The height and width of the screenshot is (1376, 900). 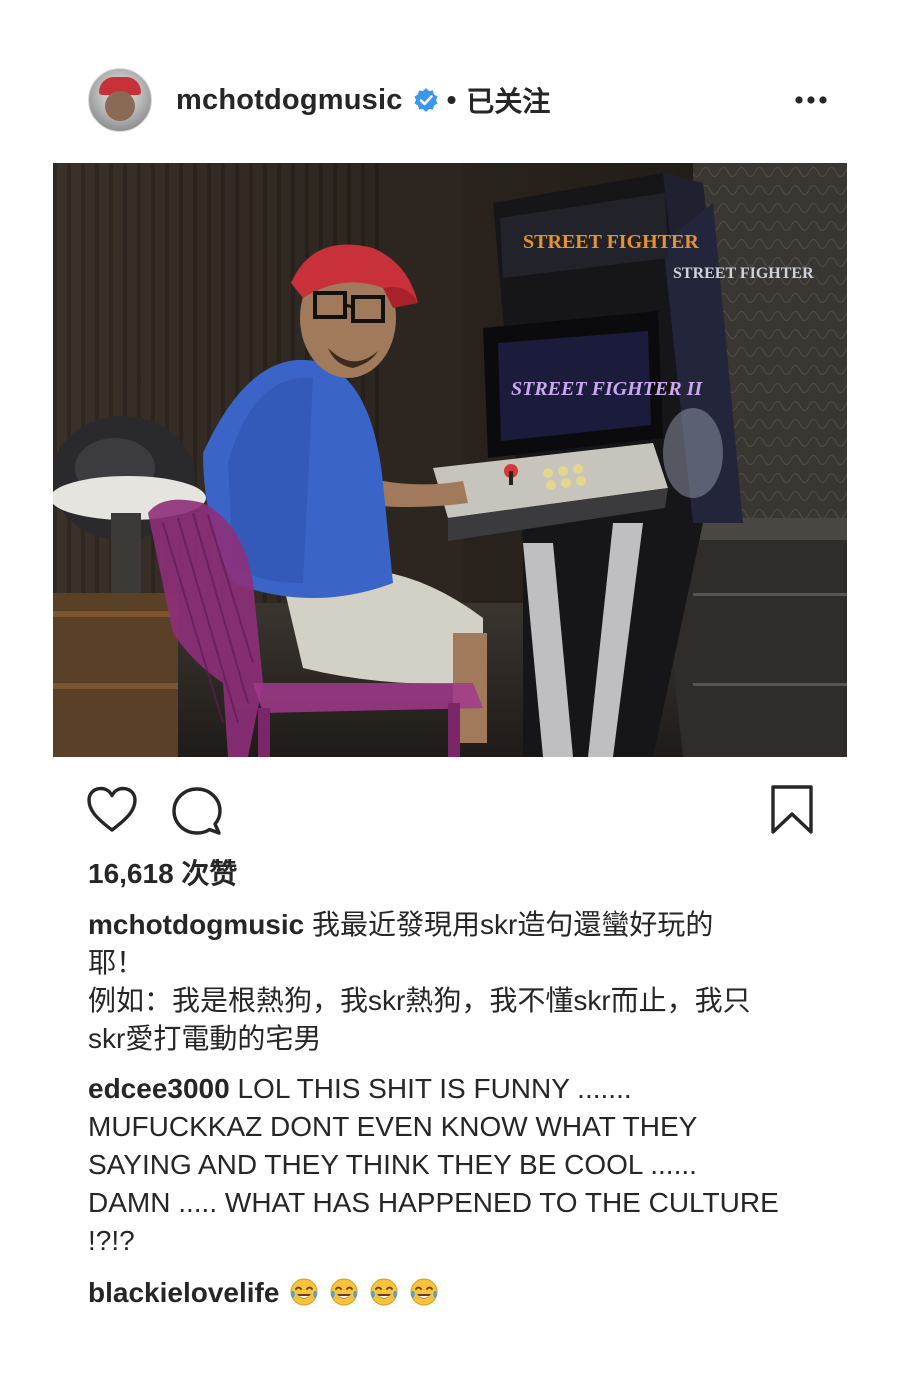 I want to click on post-header: mchotdogmusic • 已关注, so click(x=458, y=100).